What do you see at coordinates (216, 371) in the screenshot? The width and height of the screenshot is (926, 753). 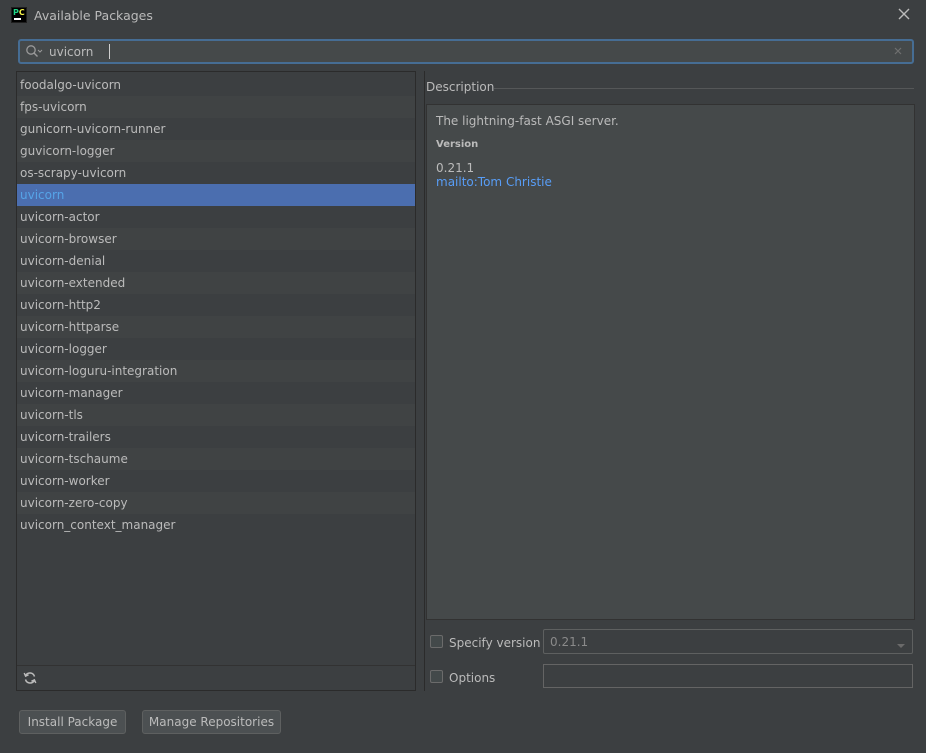 I see `package-list-item: uvicorn-loguru-integration` at bounding box center [216, 371].